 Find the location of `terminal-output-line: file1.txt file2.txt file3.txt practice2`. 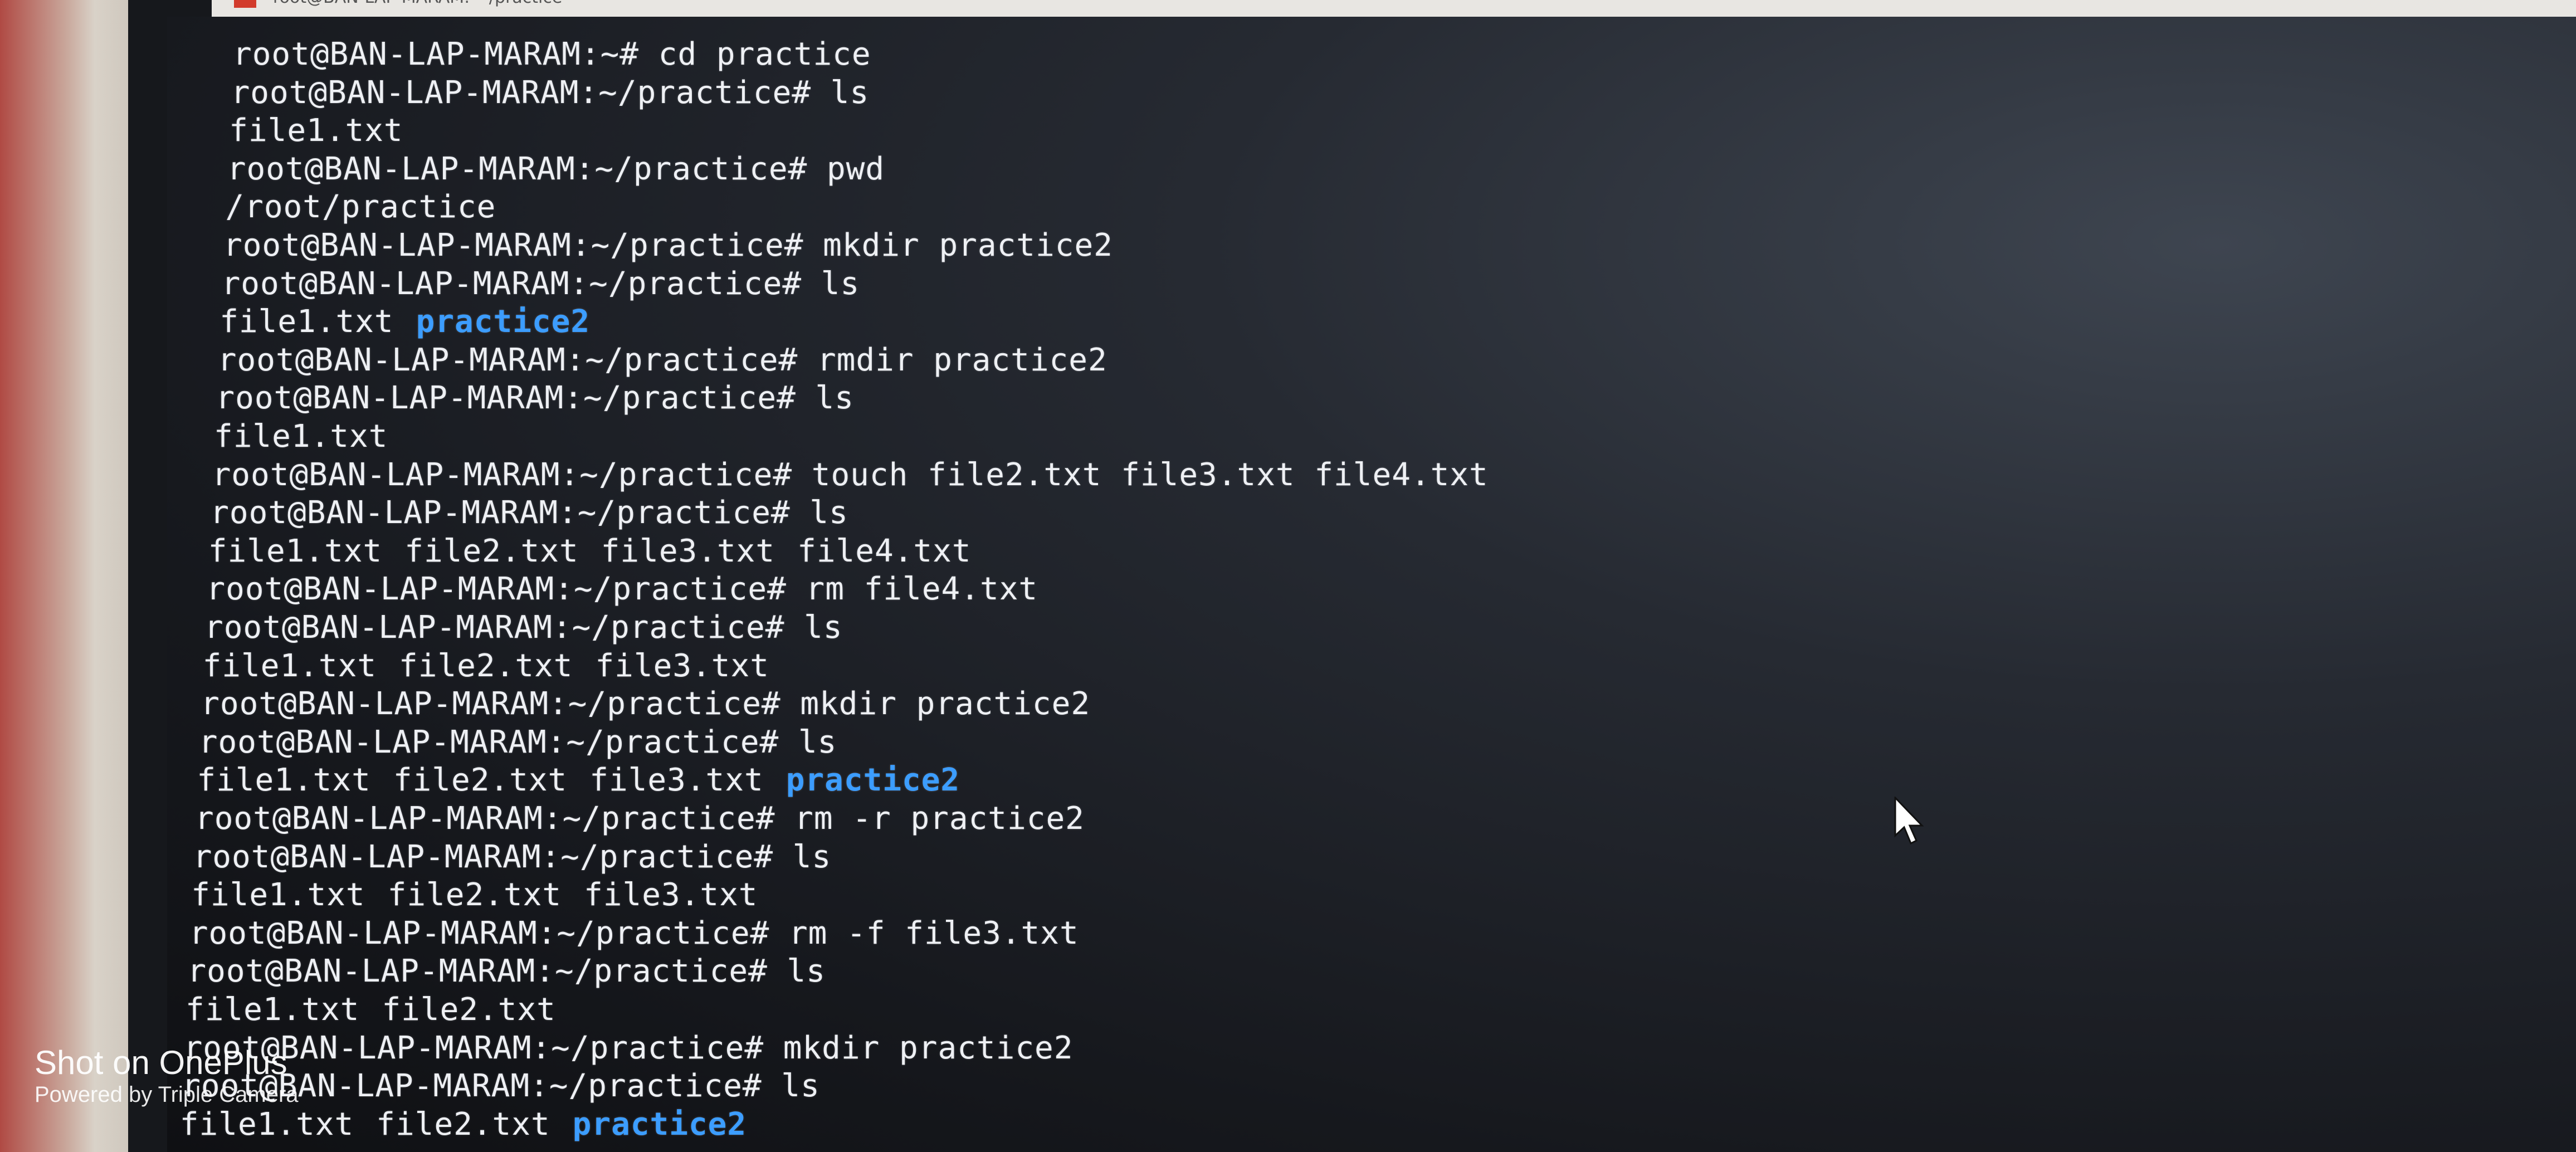

terminal-output-line: file1.txt file2.txt file3.txt practice2 is located at coordinates (578, 780).